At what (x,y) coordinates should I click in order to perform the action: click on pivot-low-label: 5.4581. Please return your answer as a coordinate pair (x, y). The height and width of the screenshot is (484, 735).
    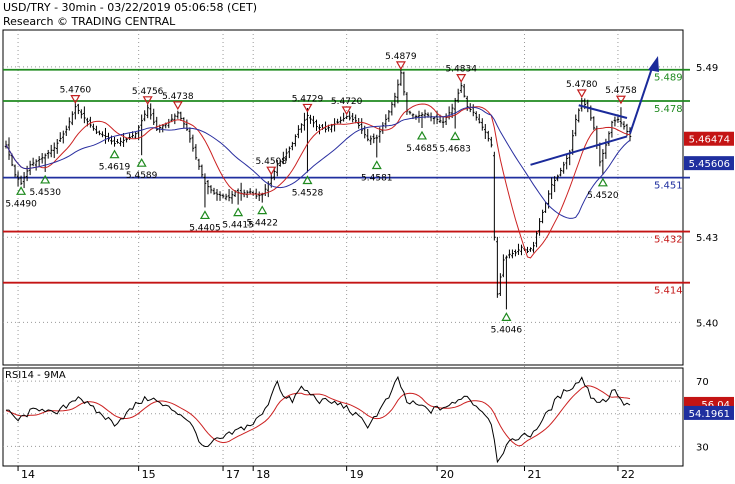
    Looking at the image, I should click on (377, 178).